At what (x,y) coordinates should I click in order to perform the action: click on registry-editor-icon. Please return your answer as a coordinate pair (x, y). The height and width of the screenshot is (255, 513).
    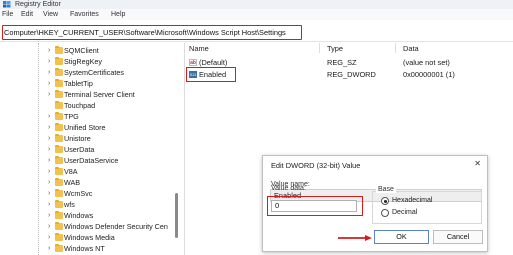
    Looking at the image, I should click on (7, 4).